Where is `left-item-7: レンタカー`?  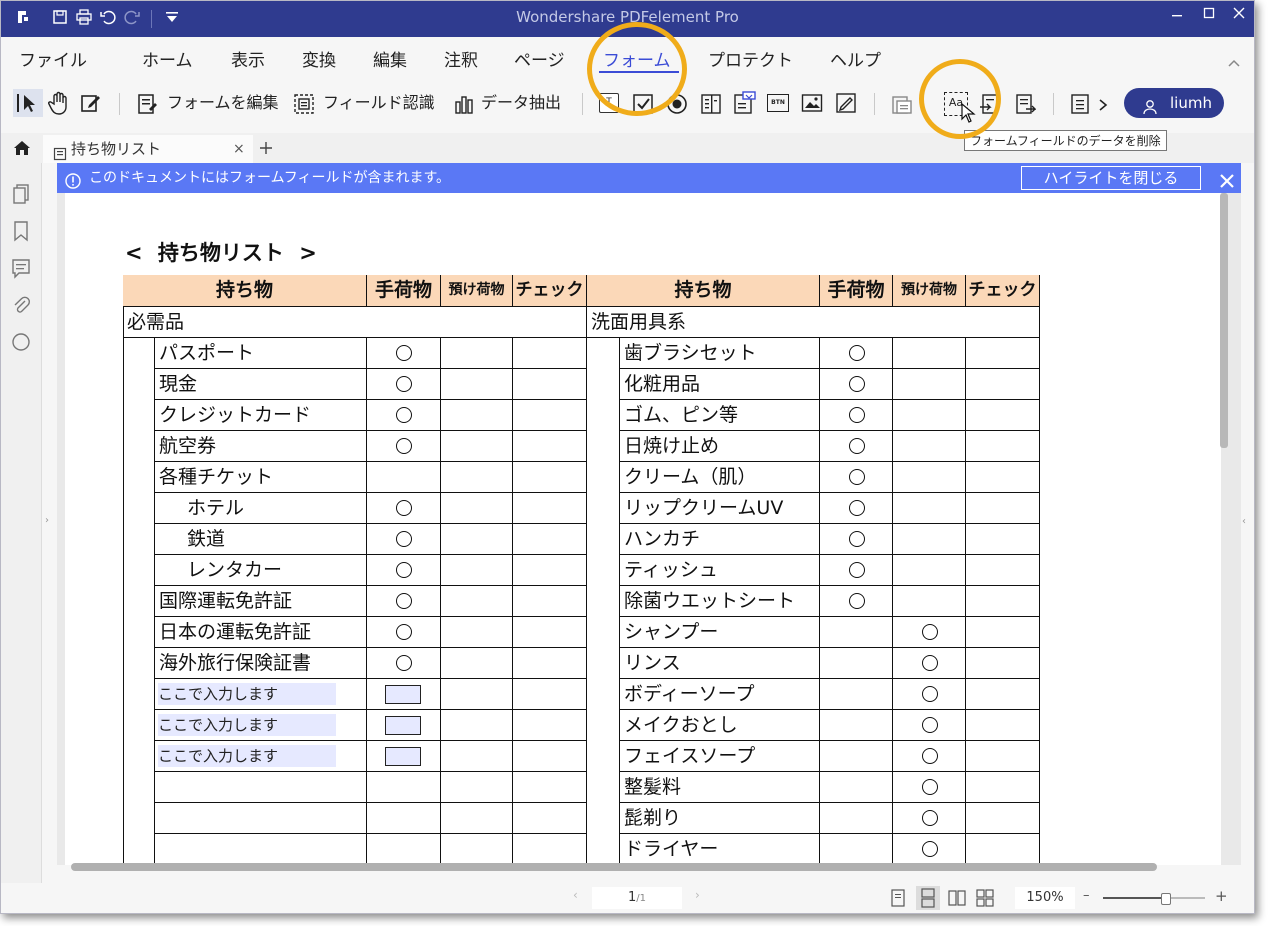
left-item-7: レンタカー is located at coordinates (260, 570).